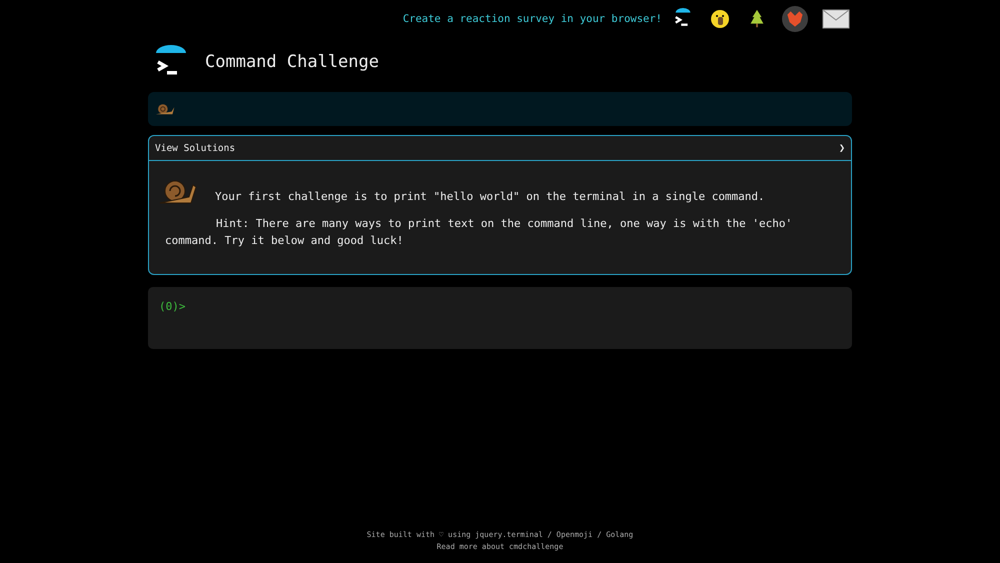 This screenshot has height=563, width=1000. Describe the element at coordinates (490, 197) in the screenshot. I see `challenge-text: Your first challenge is to print "hello world" on the terminal in a single command.` at that location.